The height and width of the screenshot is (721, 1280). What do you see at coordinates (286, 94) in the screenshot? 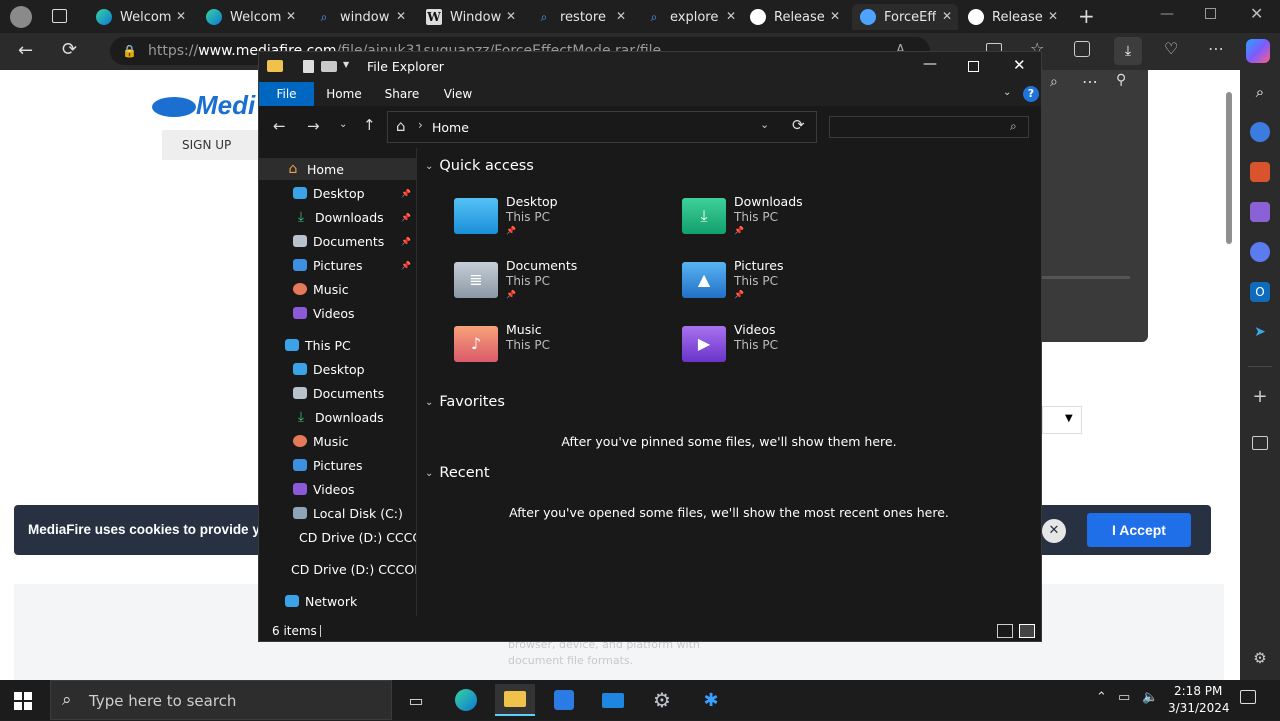
I see `ribbon-tab-file: File` at bounding box center [286, 94].